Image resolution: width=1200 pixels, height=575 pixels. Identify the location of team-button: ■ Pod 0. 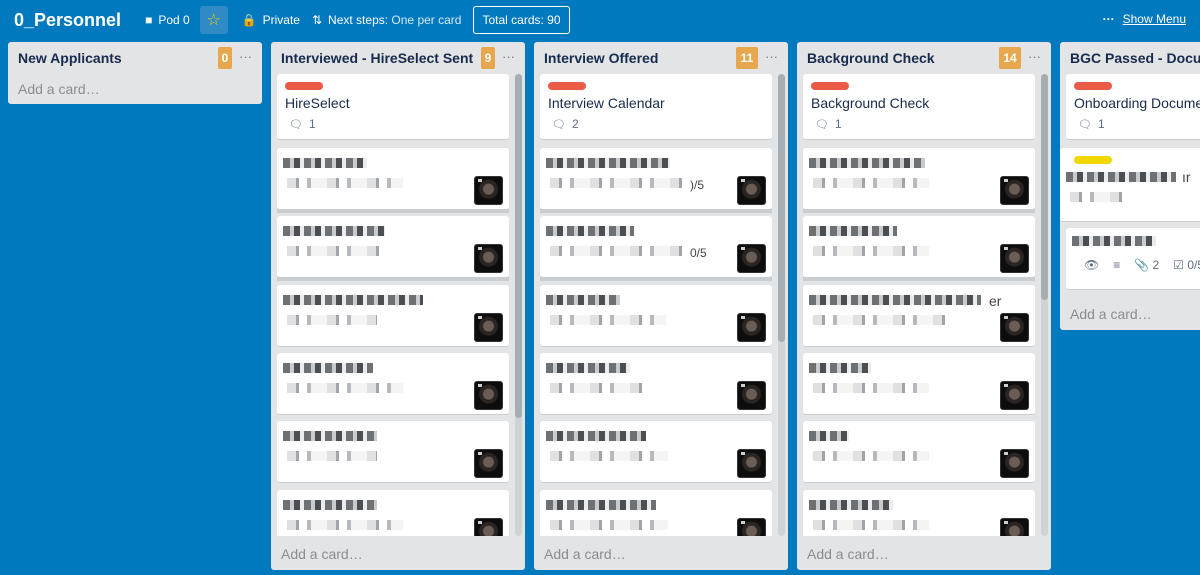
(167, 20).